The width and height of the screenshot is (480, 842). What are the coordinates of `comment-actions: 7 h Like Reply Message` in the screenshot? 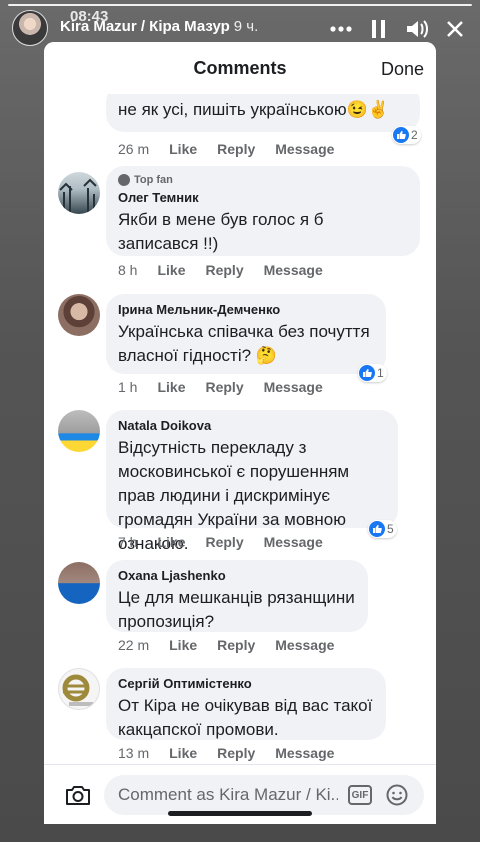 It's located at (220, 542).